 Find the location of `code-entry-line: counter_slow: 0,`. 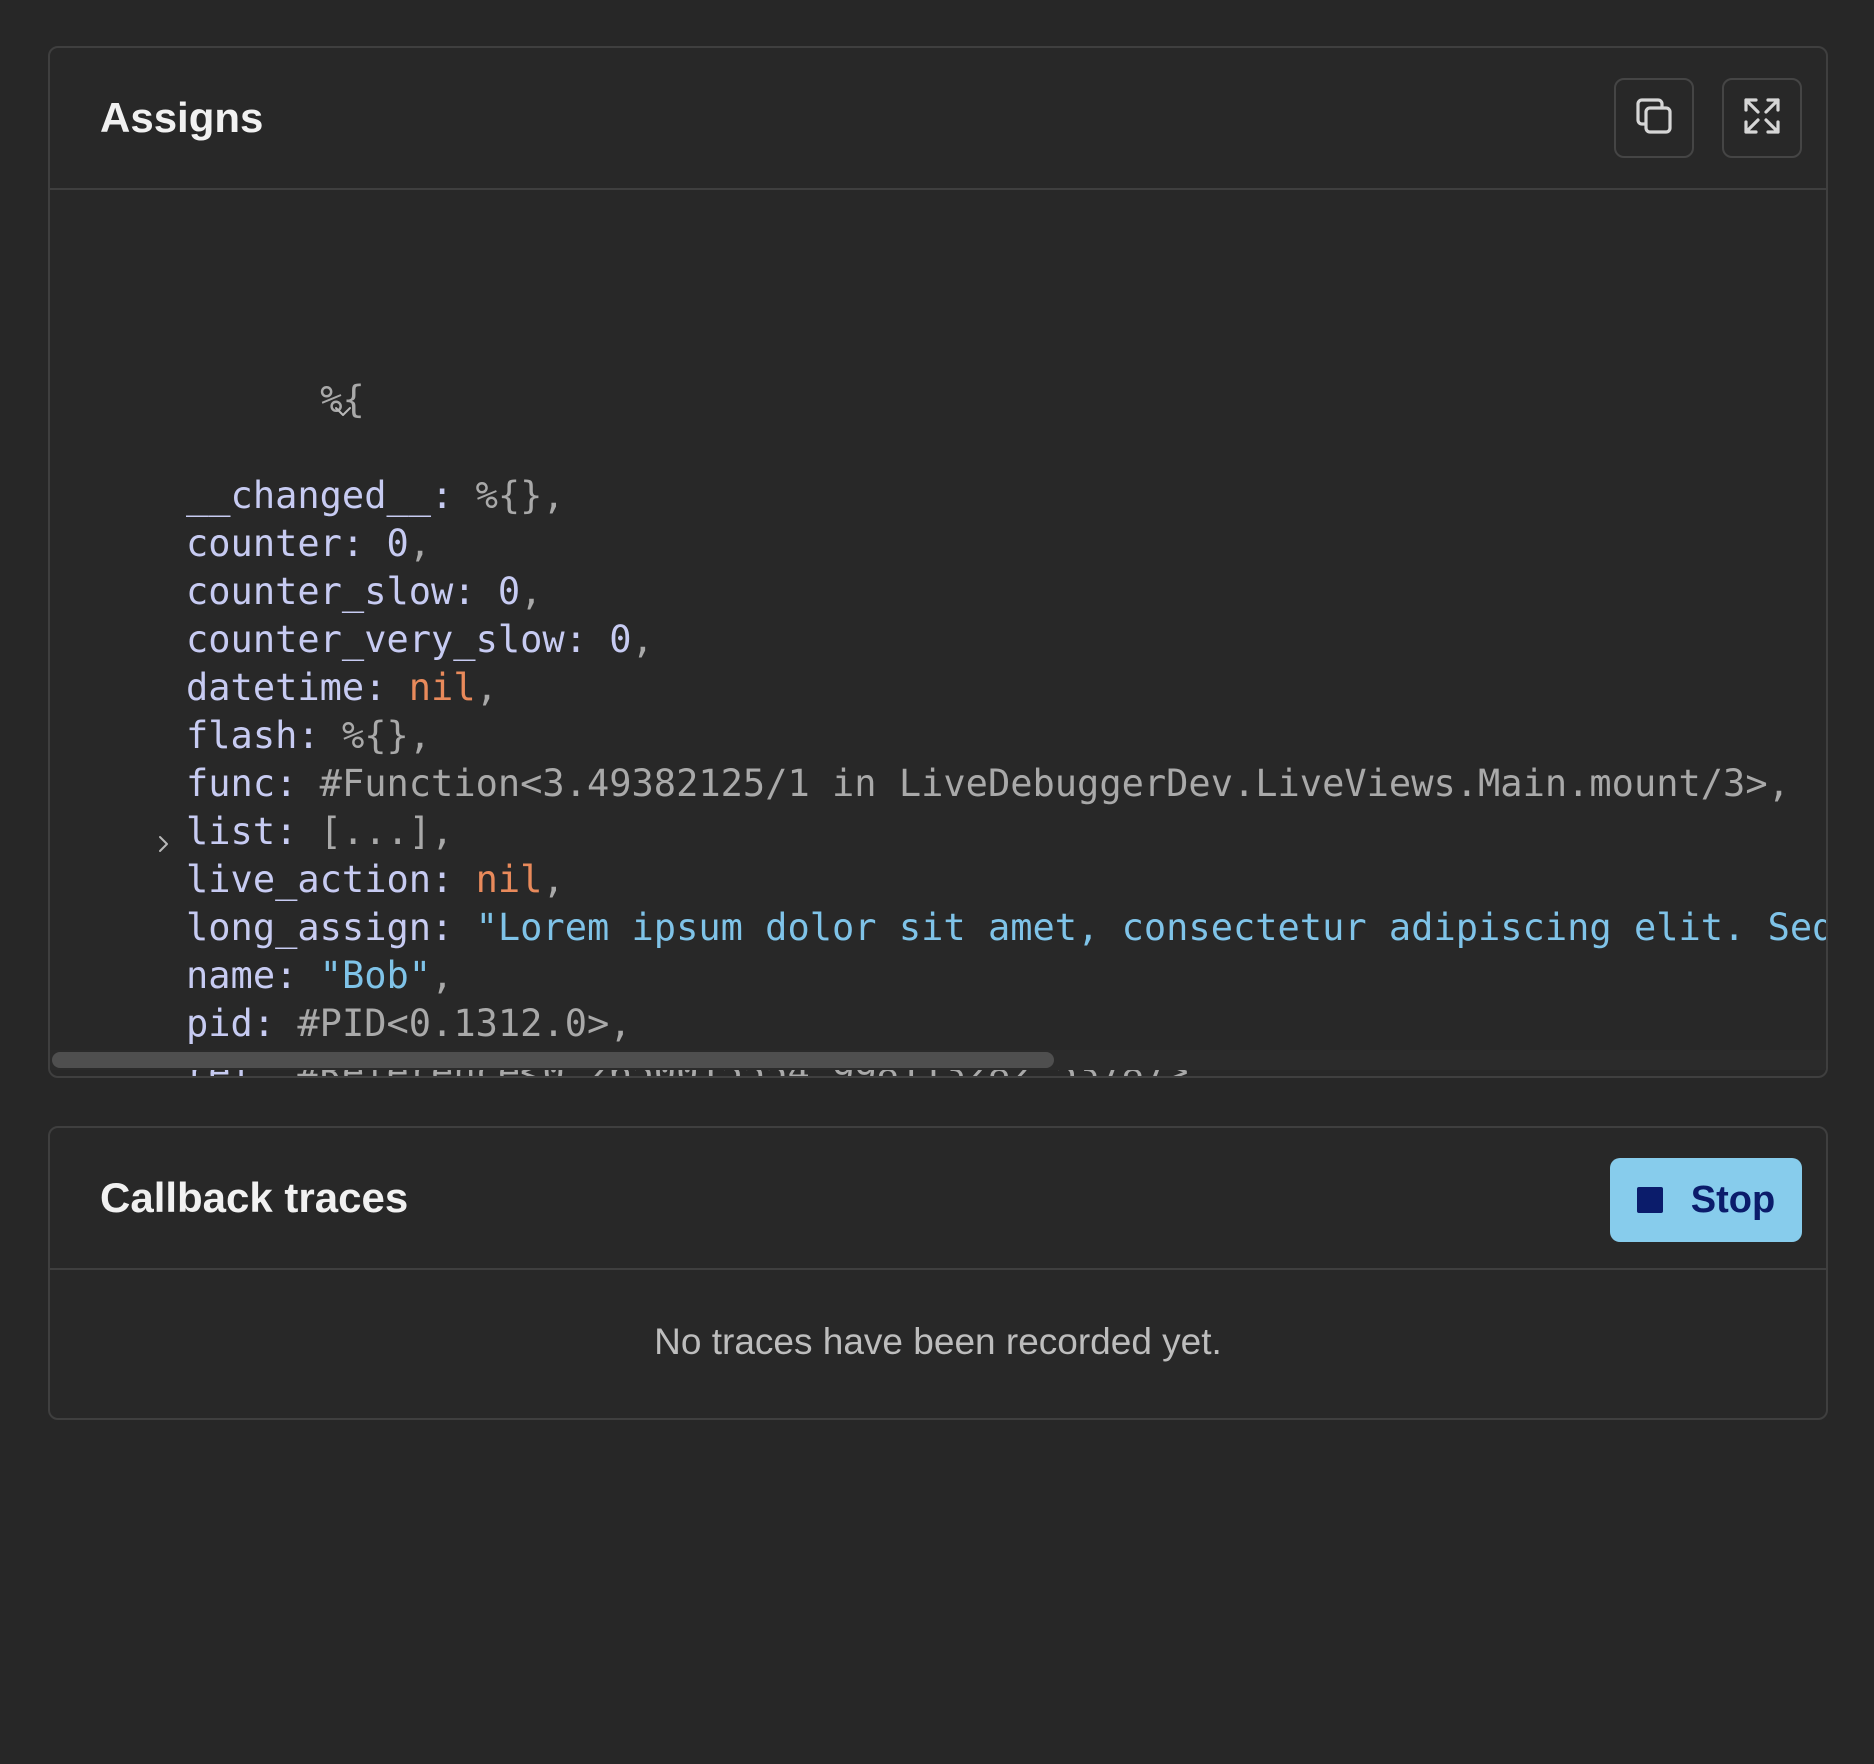

code-entry-line: counter_slow: 0, is located at coordinates (984, 592).